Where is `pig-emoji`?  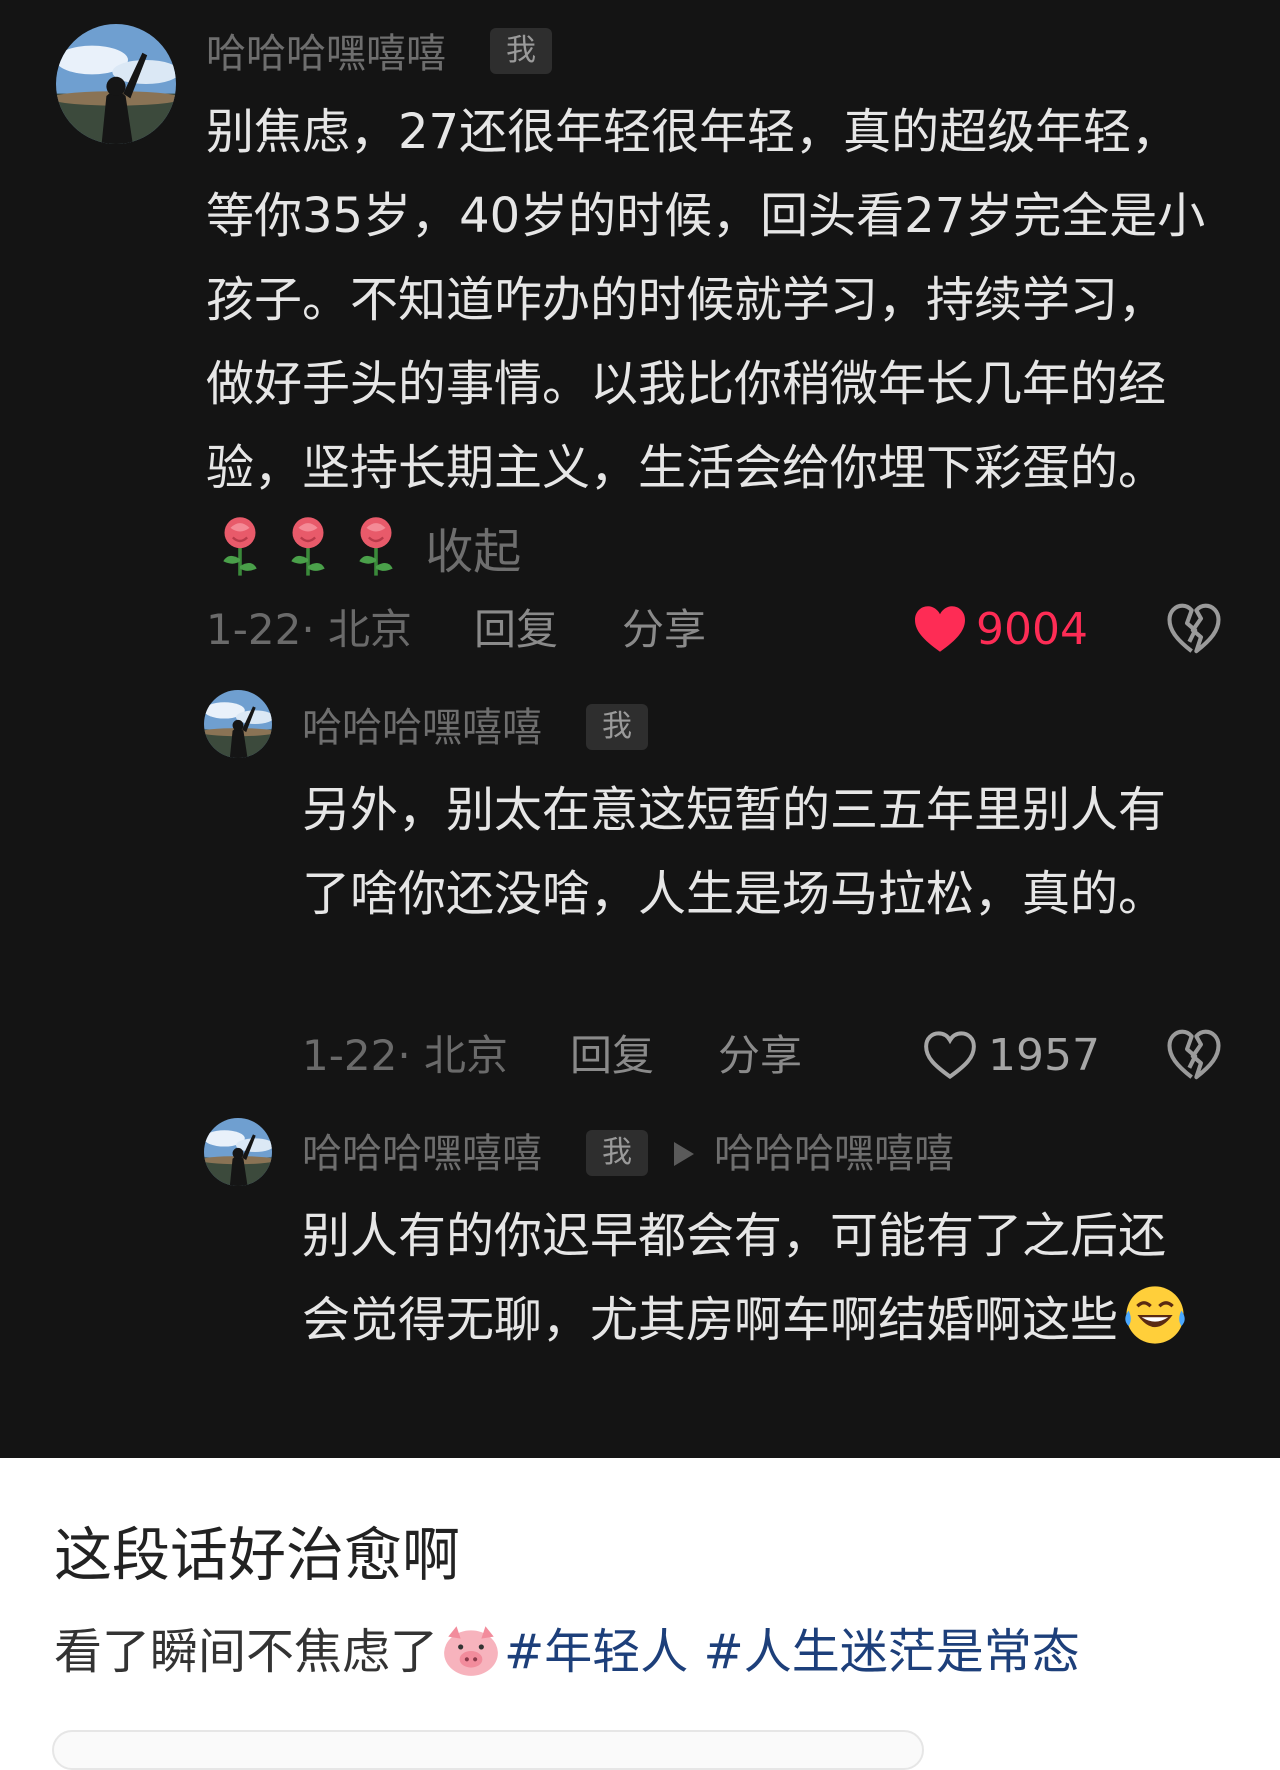 pig-emoji is located at coordinates (471, 1650).